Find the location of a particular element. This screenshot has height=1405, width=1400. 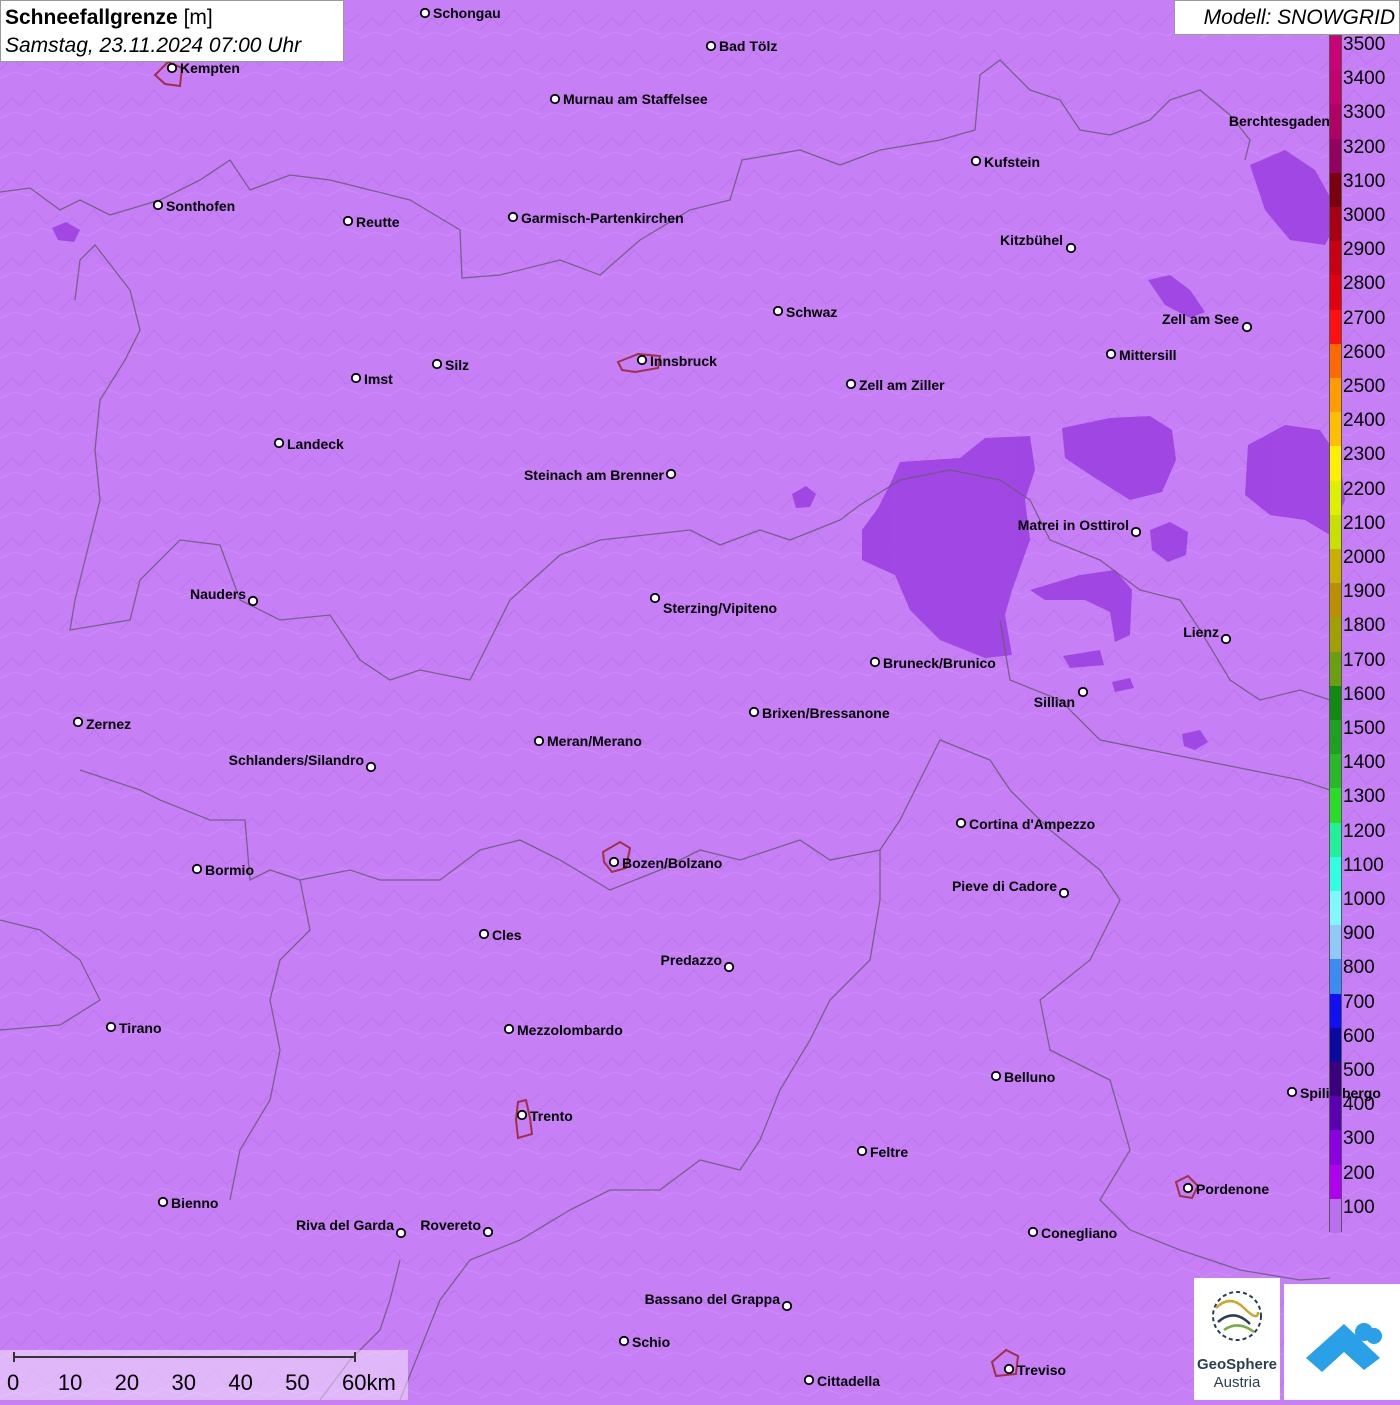

scale-bar: 0 10 20 30 40 50 60km is located at coordinates (204, 1375).